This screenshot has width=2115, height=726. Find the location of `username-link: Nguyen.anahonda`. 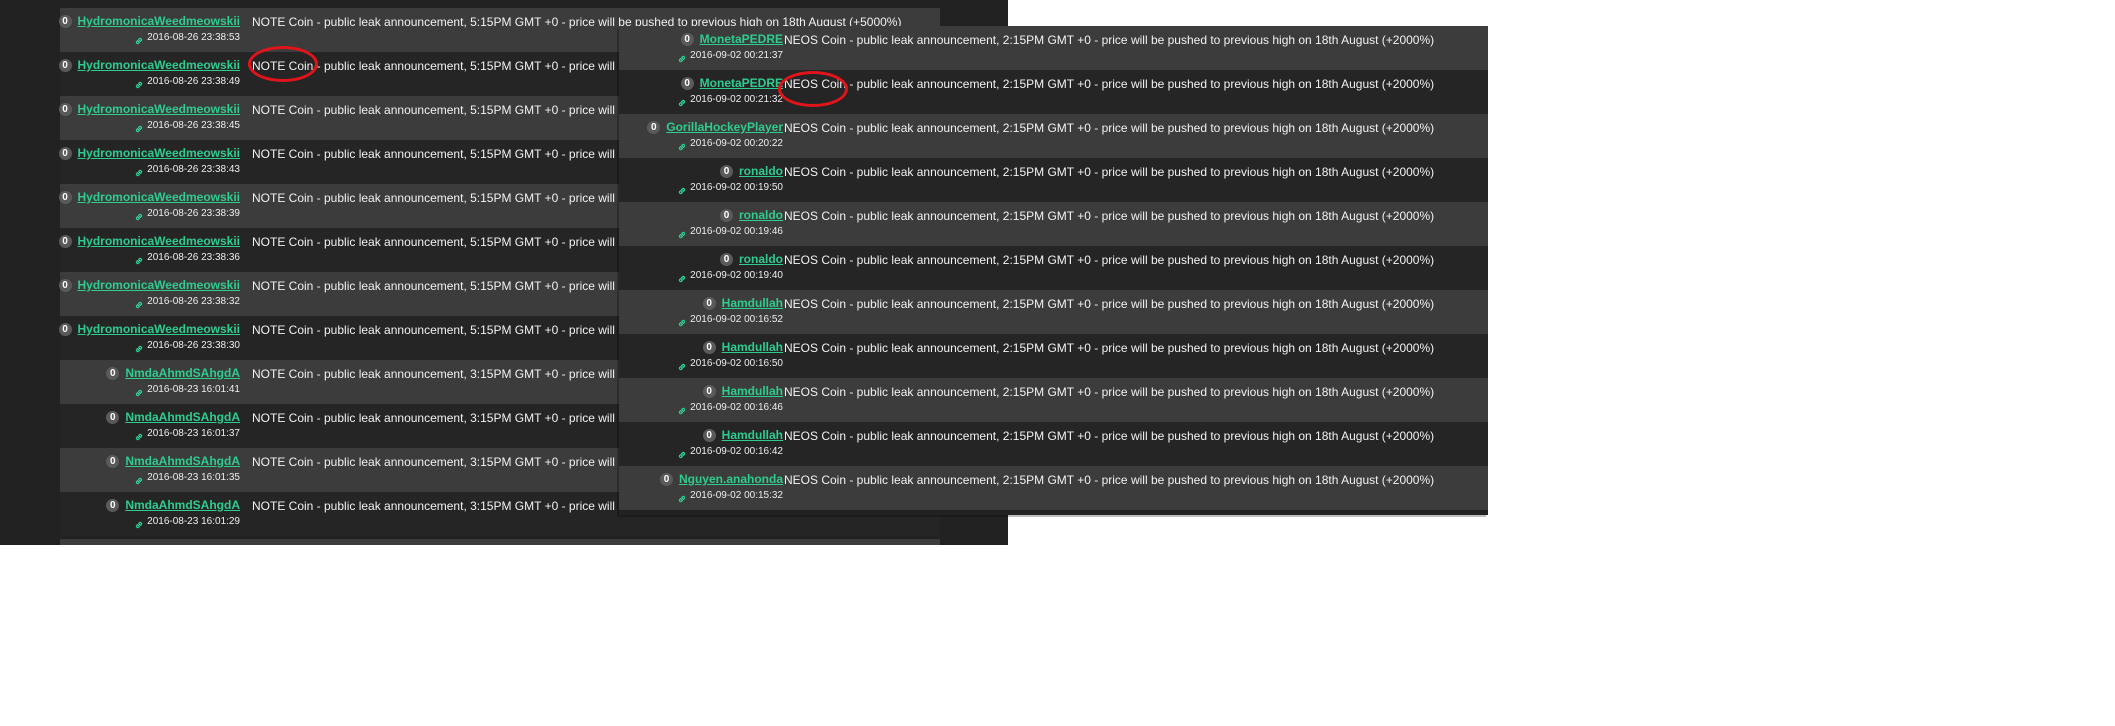

username-link: Nguyen.anahonda is located at coordinates (731, 479).